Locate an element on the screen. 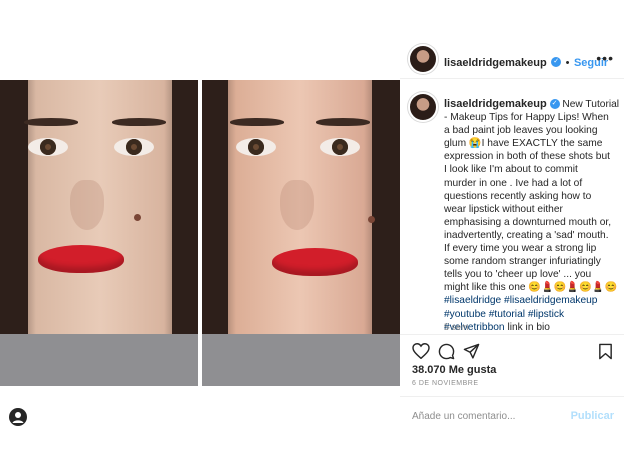  publish-button: Publicar is located at coordinates (592, 416).